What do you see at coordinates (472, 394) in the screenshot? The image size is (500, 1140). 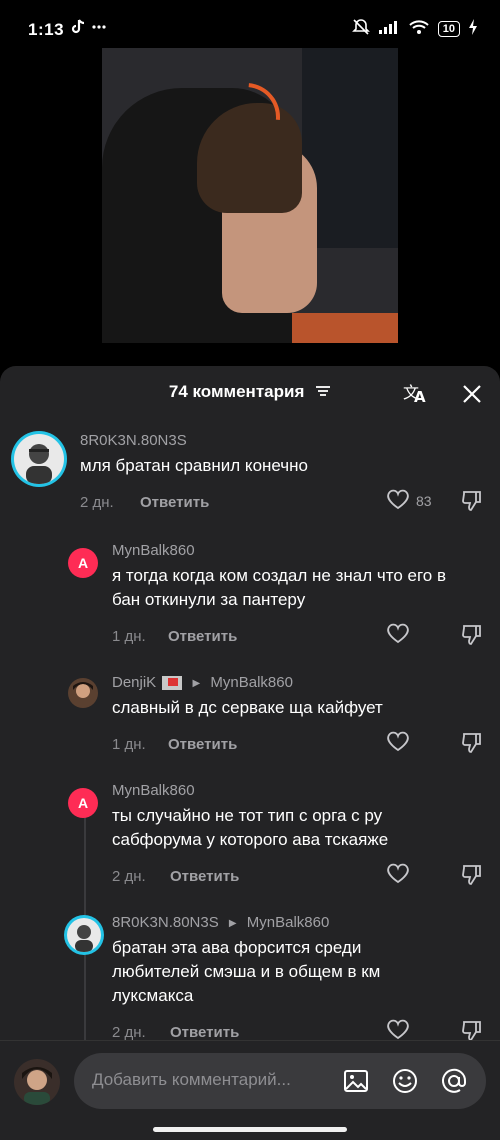 I see `close-icon` at bounding box center [472, 394].